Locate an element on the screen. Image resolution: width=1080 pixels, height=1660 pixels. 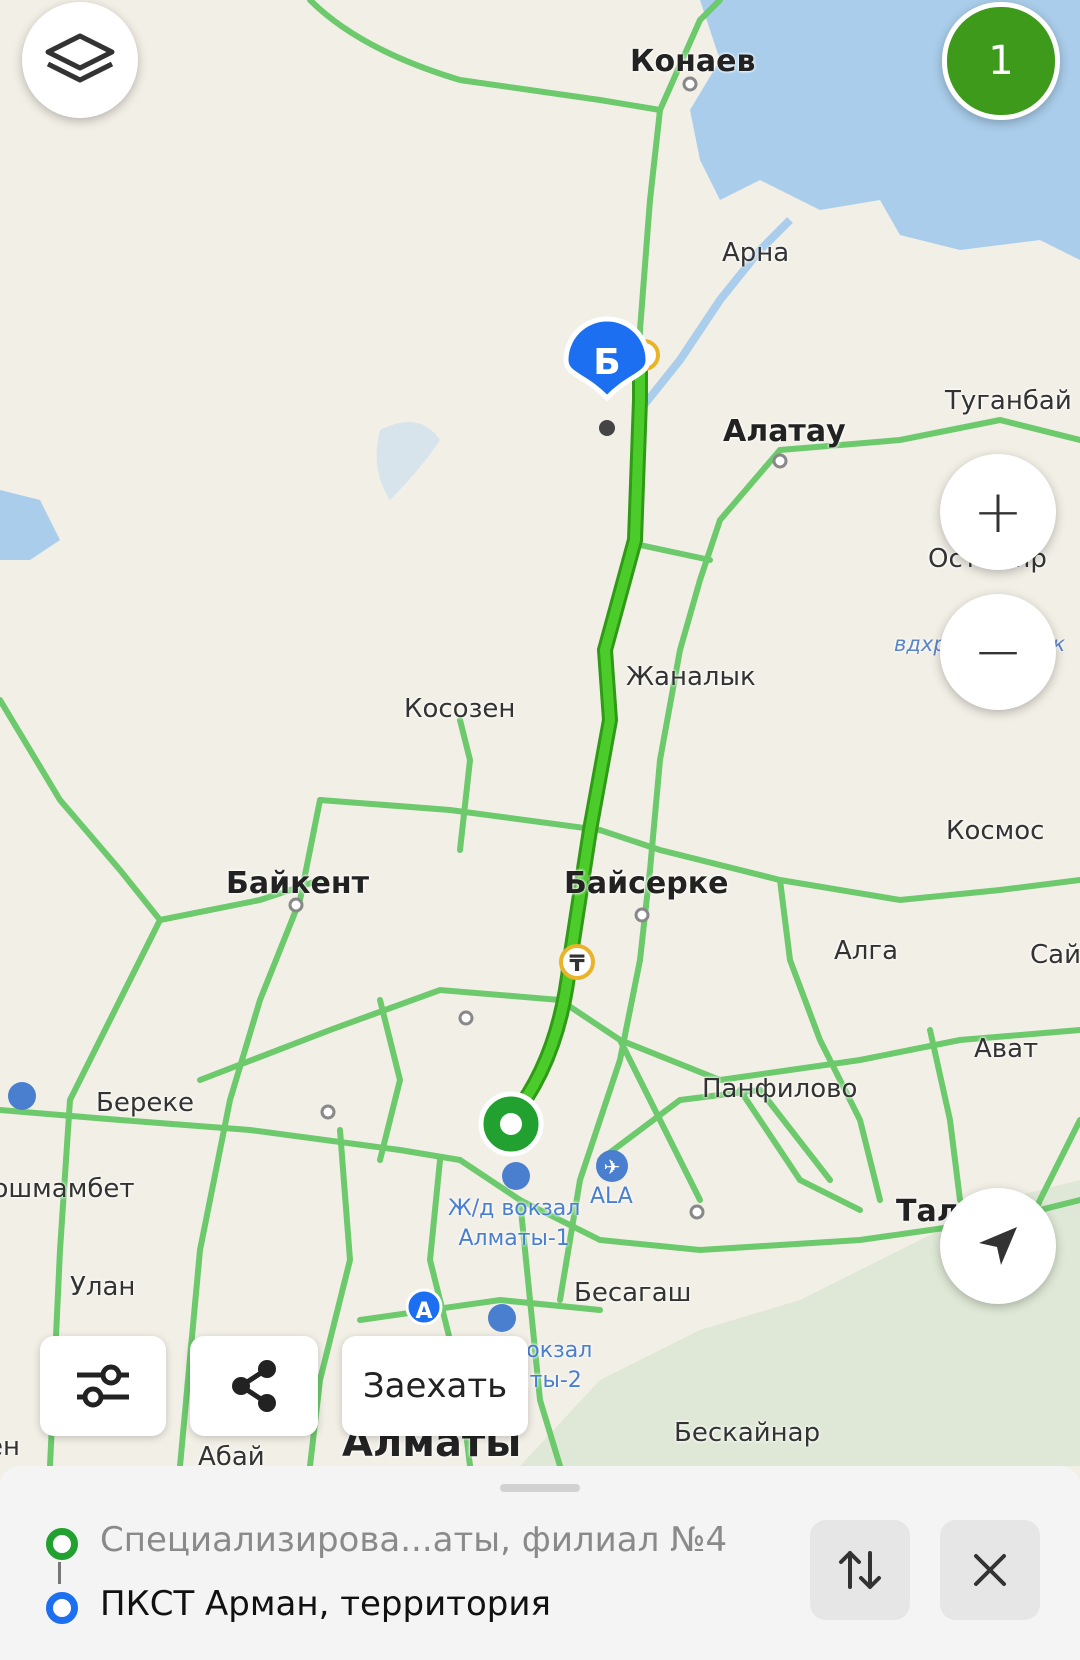
label-tuganbai: Туганбай is located at coordinates (1008, 401).